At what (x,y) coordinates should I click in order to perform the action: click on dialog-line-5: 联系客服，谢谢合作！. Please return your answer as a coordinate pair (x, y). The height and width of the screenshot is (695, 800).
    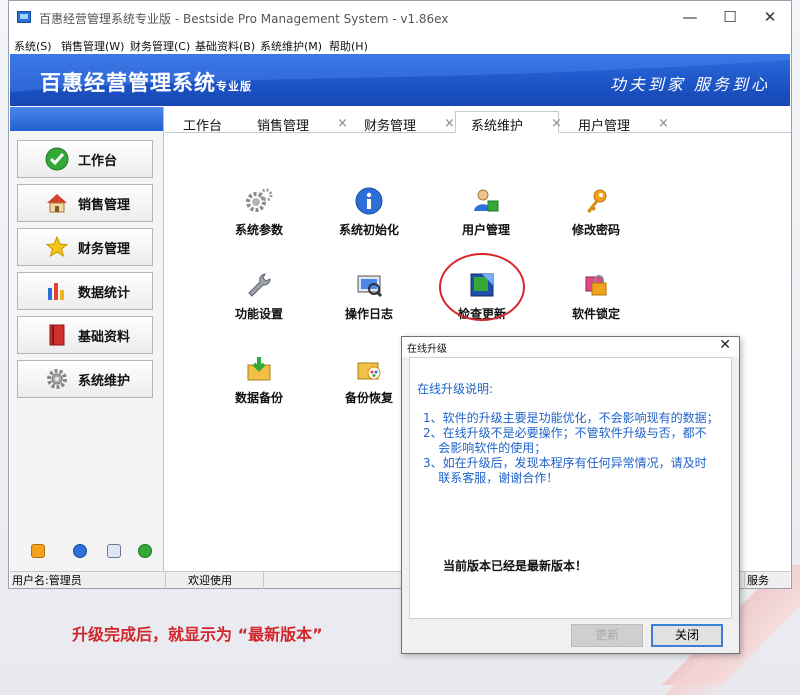
    Looking at the image, I should click on (491, 478).